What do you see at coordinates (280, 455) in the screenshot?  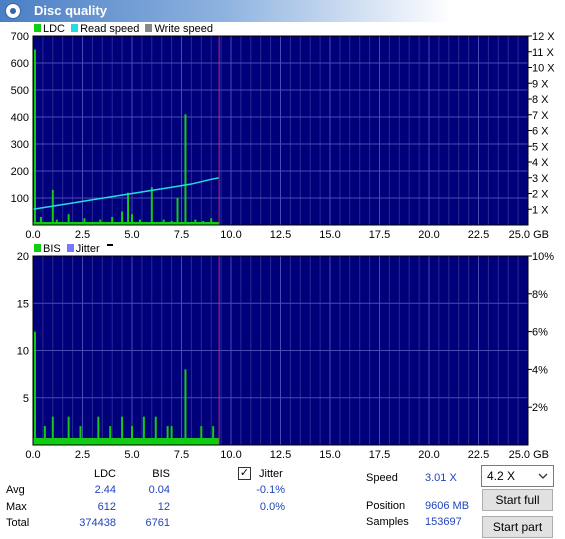 I see `x-tick-label: 12.5` at bounding box center [280, 455].